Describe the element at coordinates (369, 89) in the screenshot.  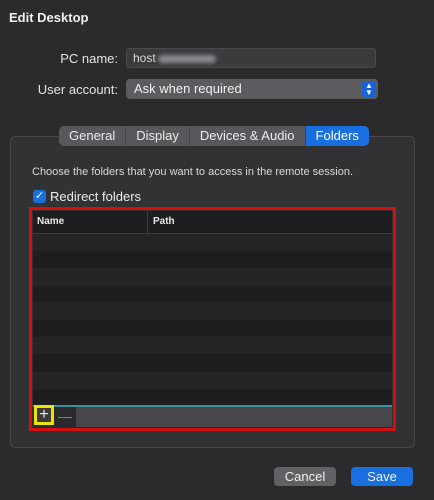
I see `select-arrows-icon: ▲ ▼` at that location.